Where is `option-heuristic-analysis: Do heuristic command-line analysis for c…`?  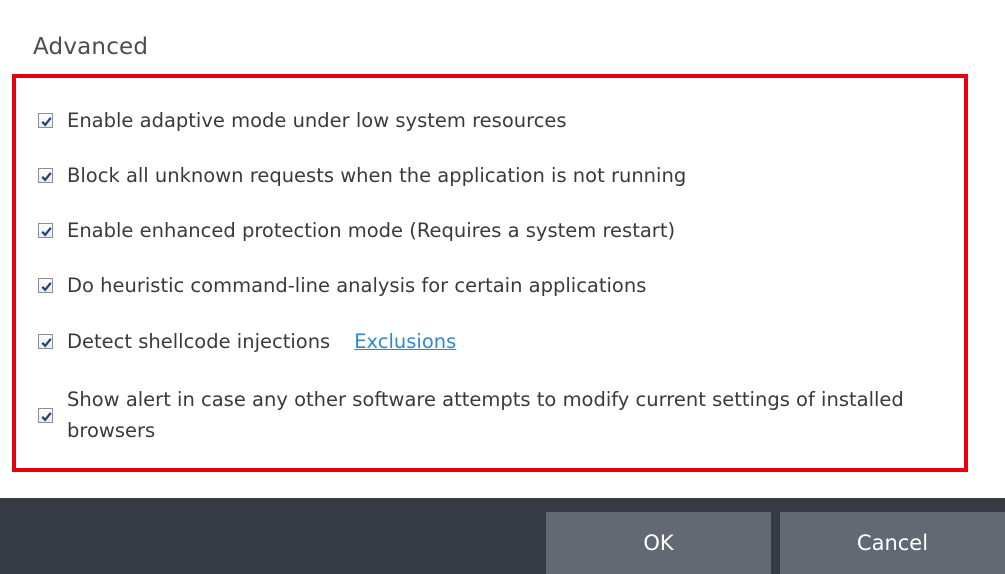
option-heuristic-analysis: Do heuristic command-line analysis for c… is located at coordinates (342, 285).